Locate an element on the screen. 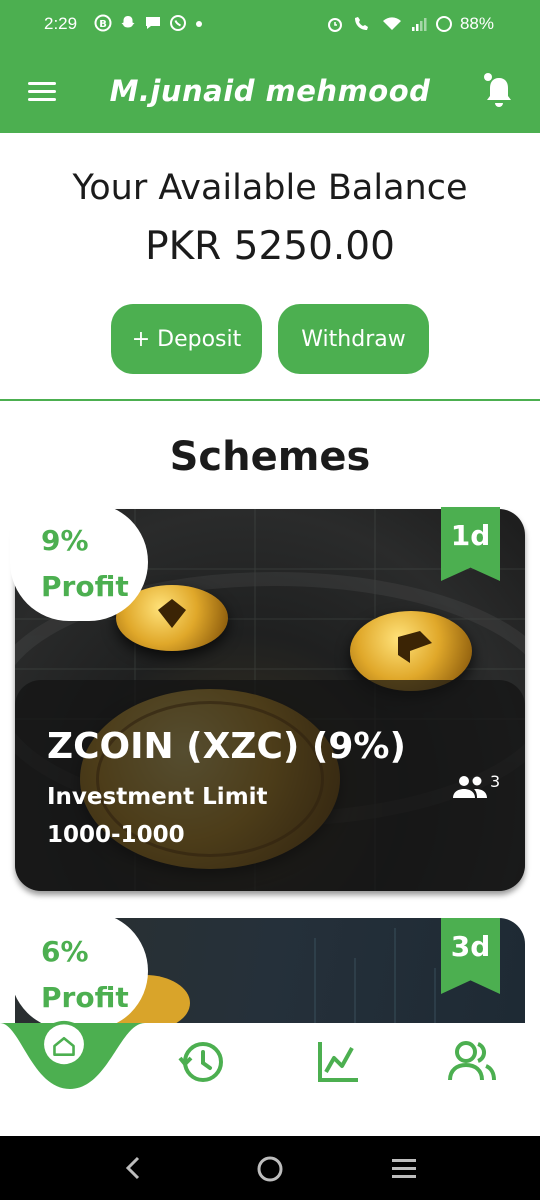 The height and width of the screenshot is (1200, 540). balance-title: Your Available Balance is located at coordinates (270, 188).